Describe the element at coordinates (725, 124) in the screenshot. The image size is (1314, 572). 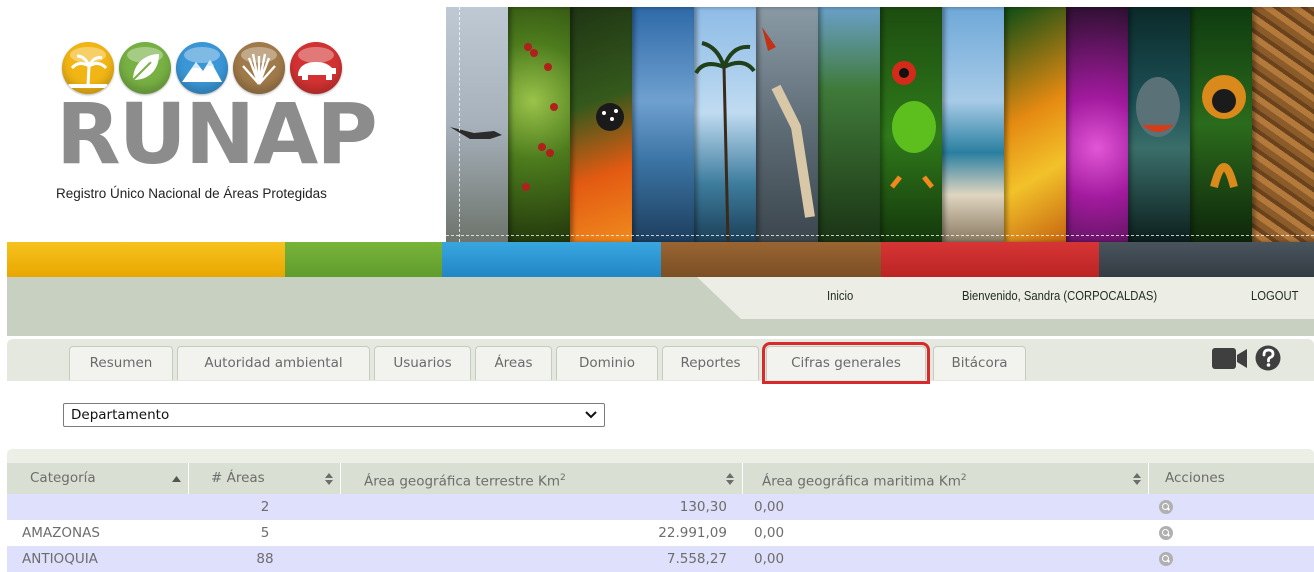
I see `banner-strip-palm` at that location.